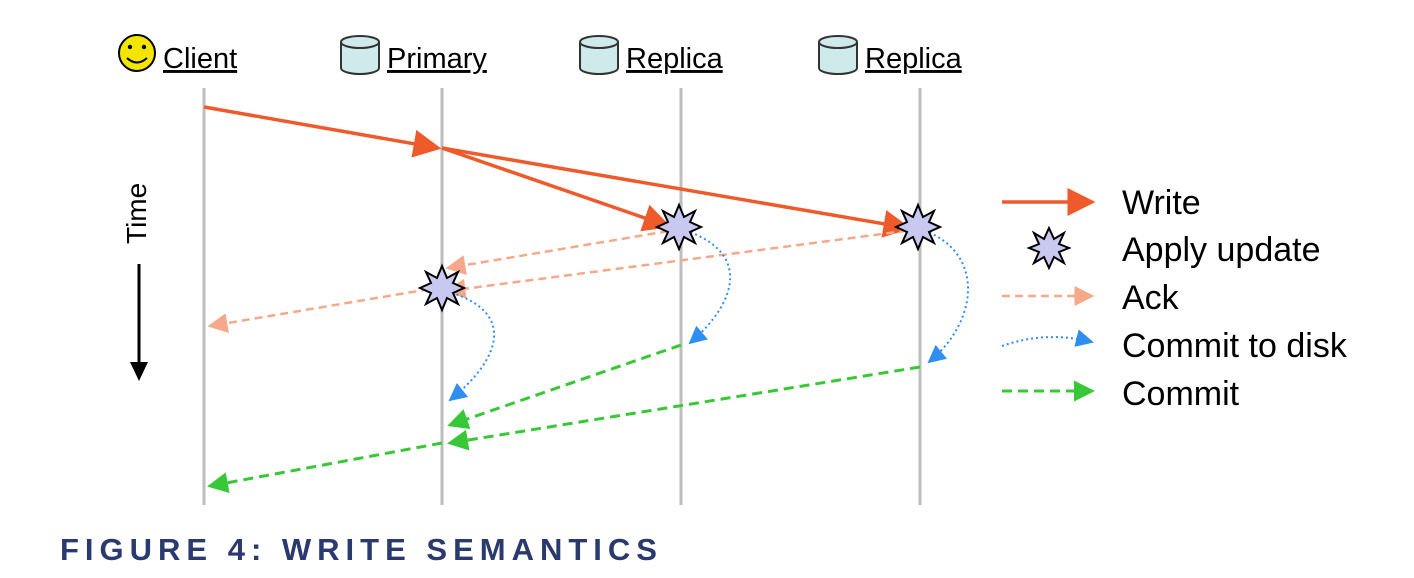 The height and width of the screenshot is (578, 1414). Describe the element at coordinates (1101, 203) in the screenshot. I see `legend-item-write: Write` at that location.